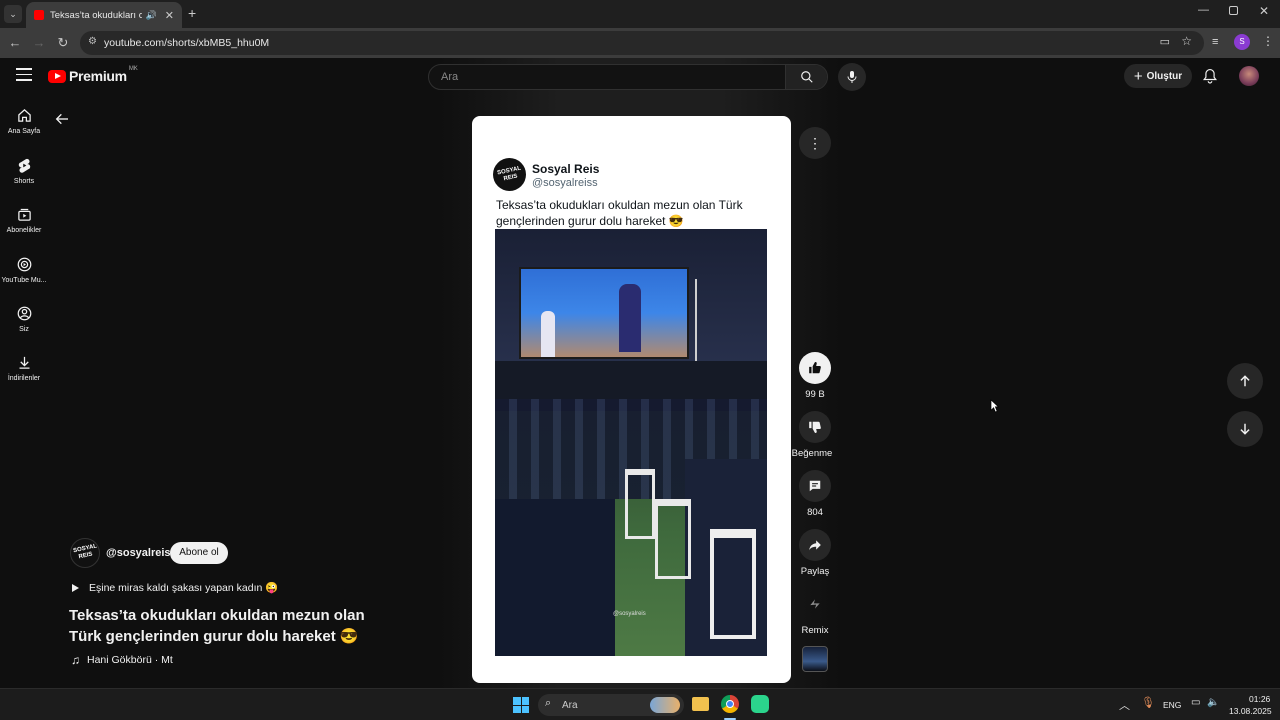 This screenshot has width=1280, height=720. I want to click on search-button, so click(806, 77).